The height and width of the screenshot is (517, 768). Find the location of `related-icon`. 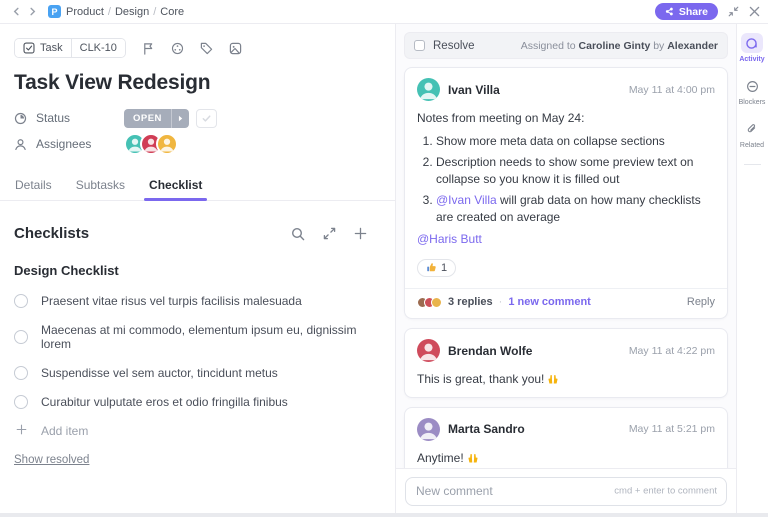

related-icon is located at coordinates (752, 129).